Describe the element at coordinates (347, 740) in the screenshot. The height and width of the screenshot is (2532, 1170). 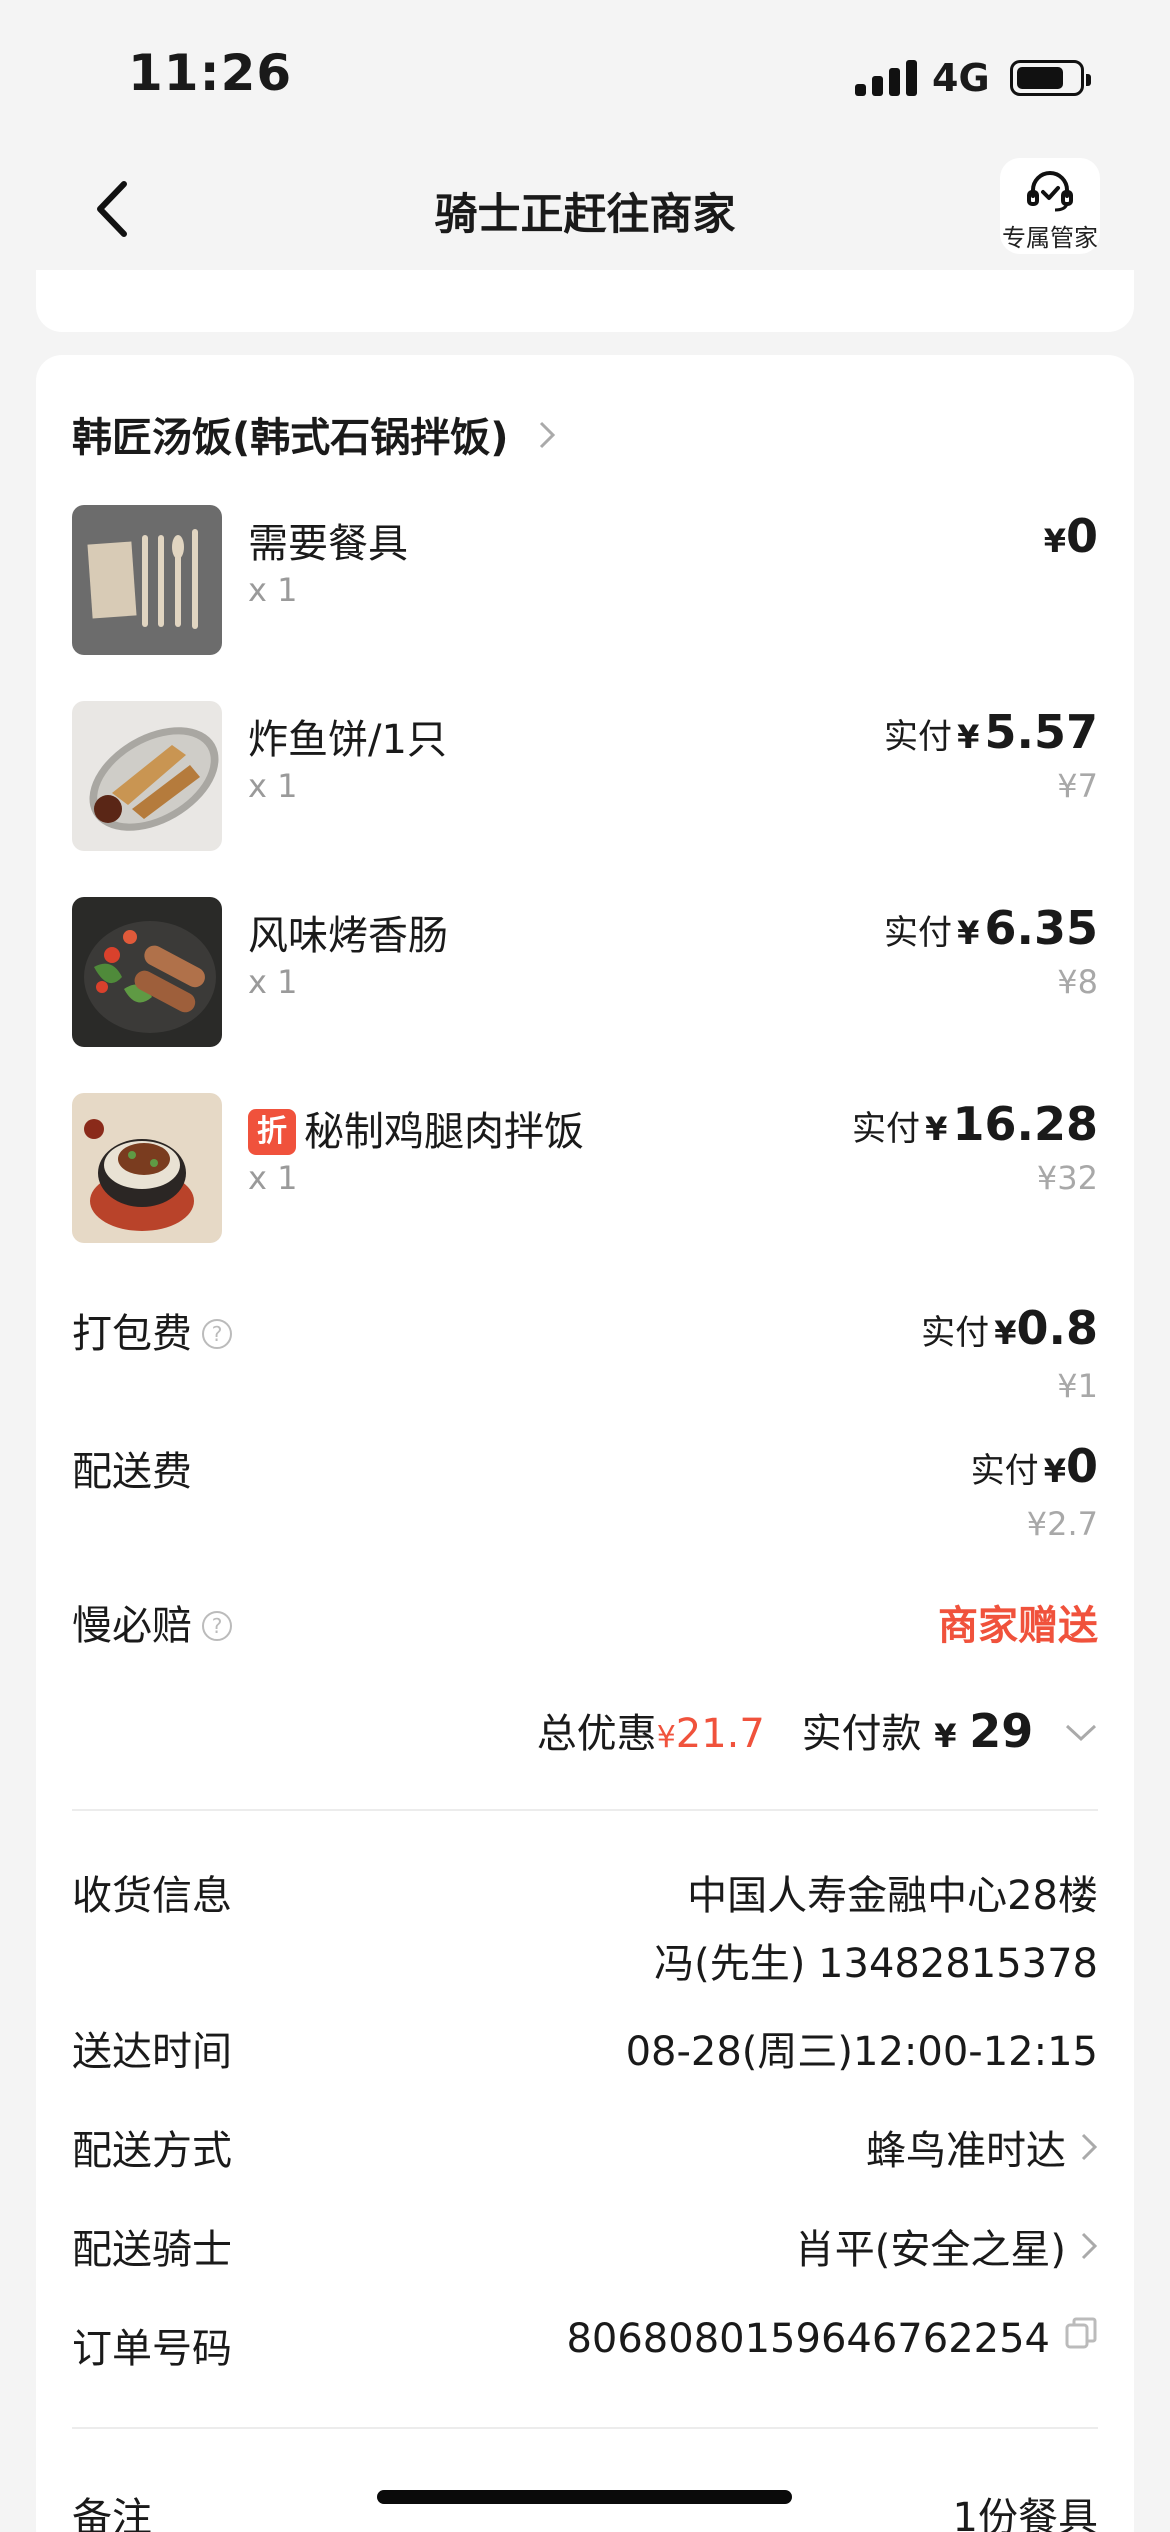
I see `item-name: 炸鱼饼/1只` at that location.